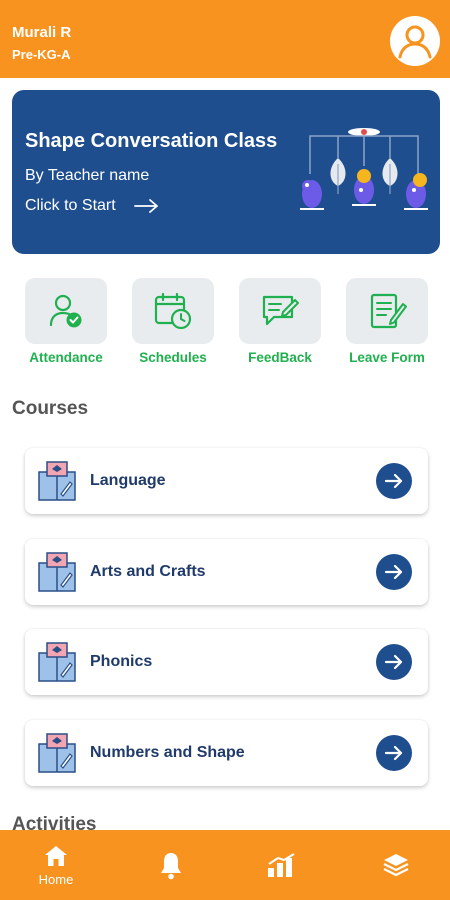  I want to click on leave-form-tile, so click(387, 311).